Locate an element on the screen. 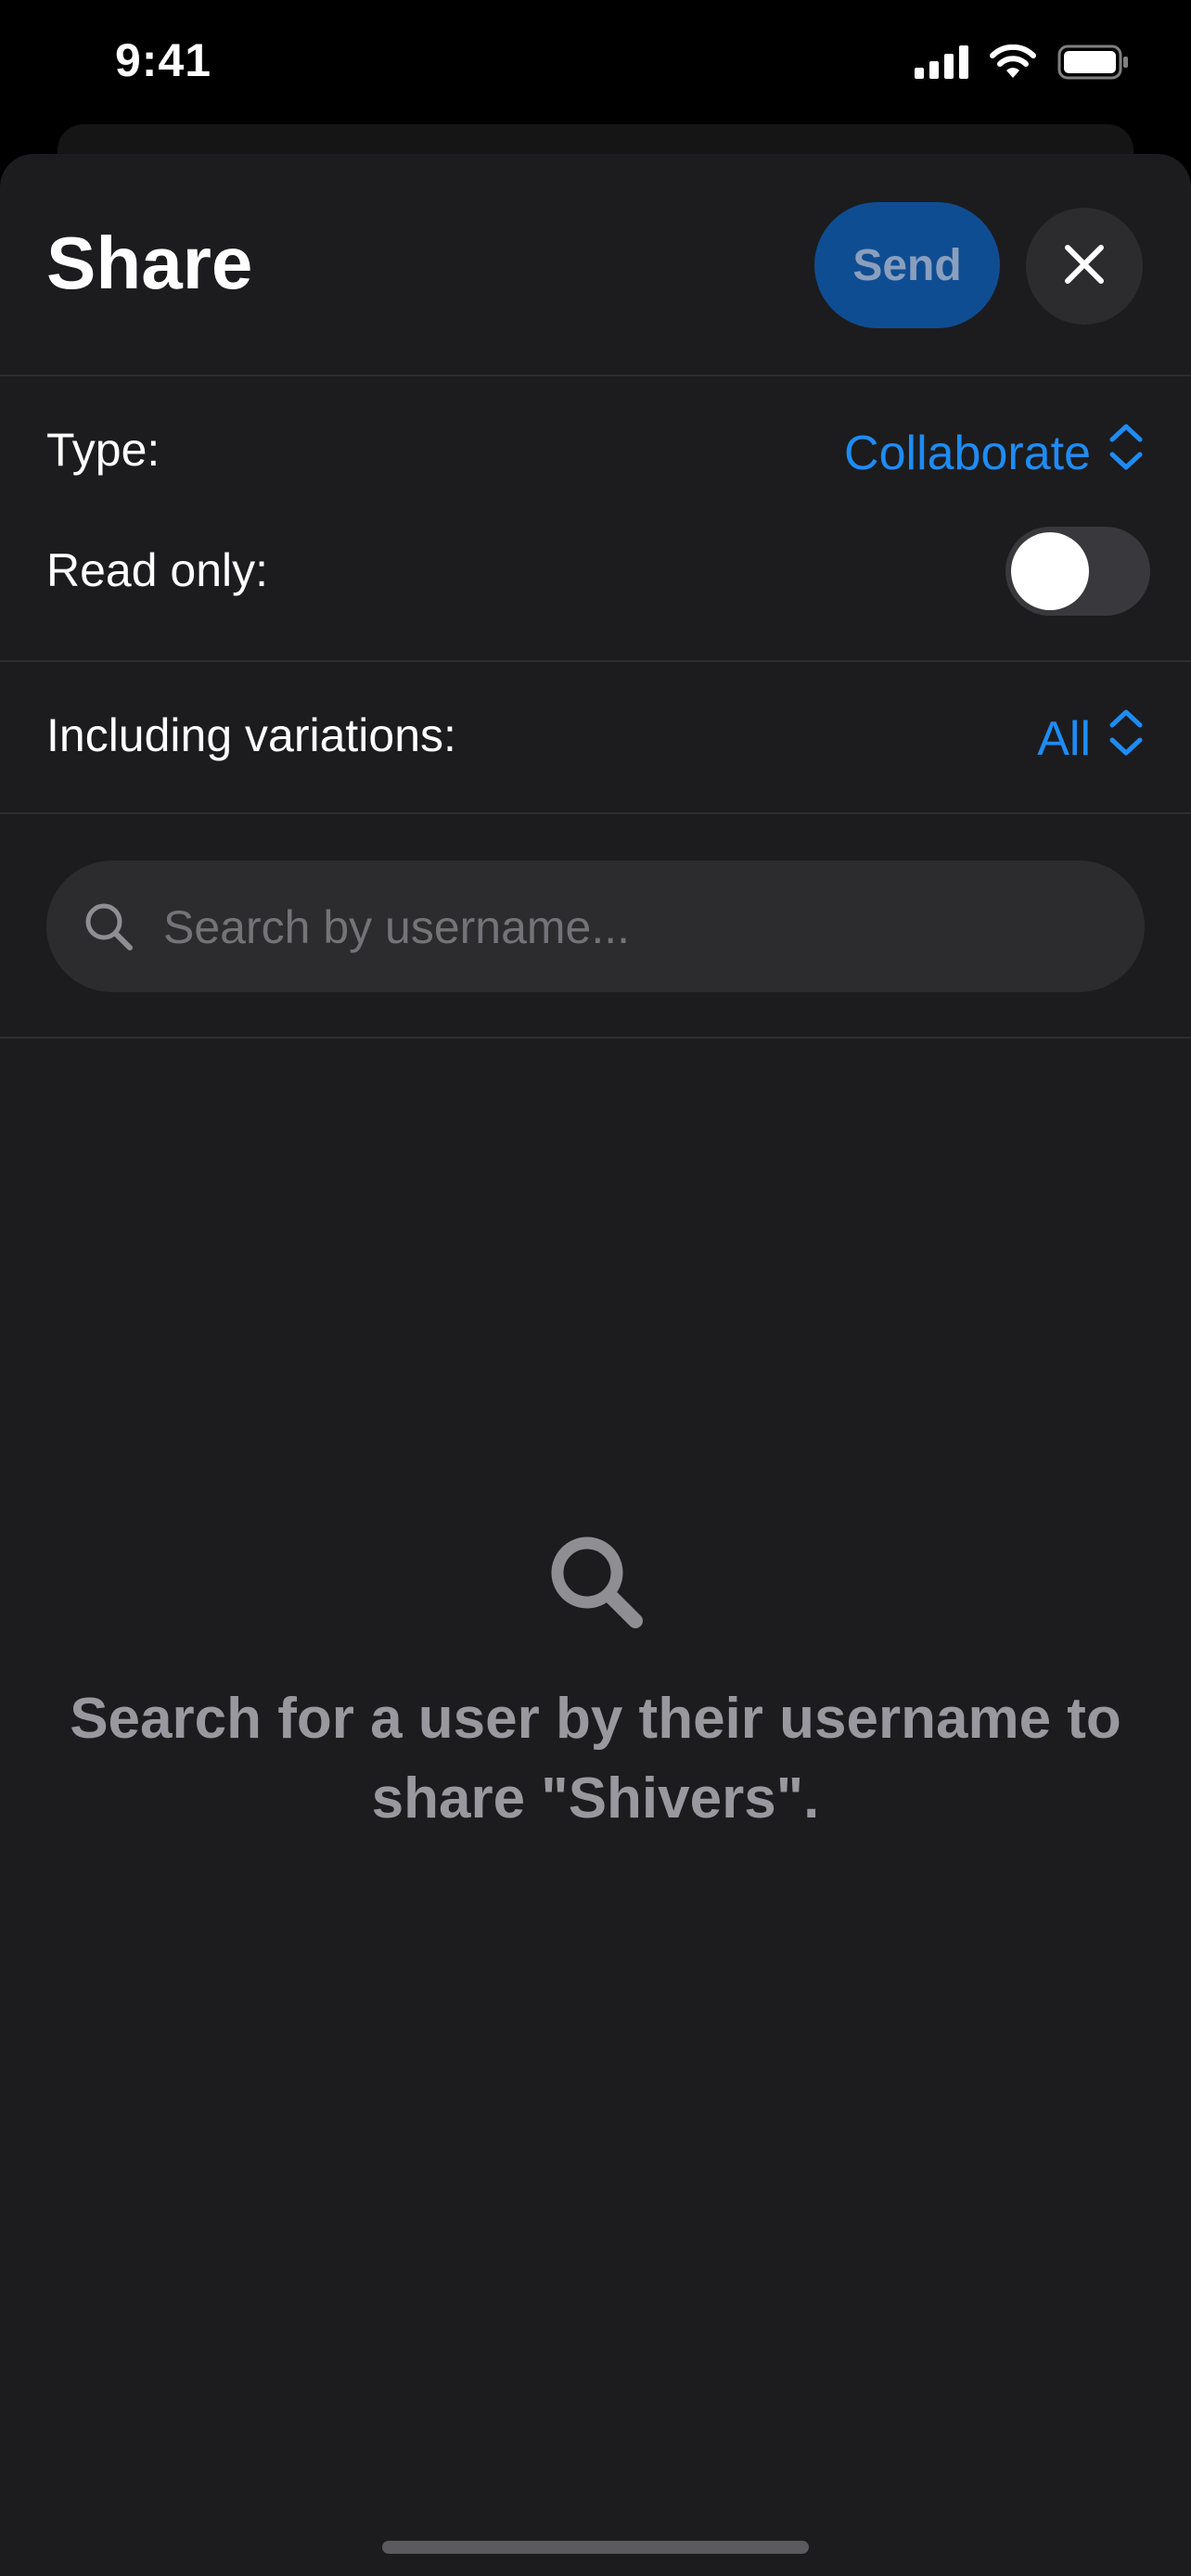 This screenshot has width=1191, height=2576. home-indicator is located at coordinates (595, 2547).